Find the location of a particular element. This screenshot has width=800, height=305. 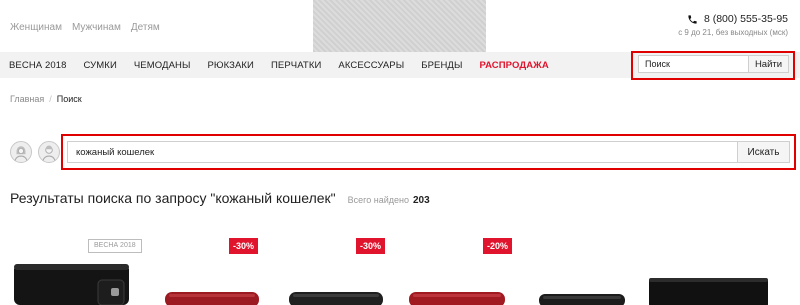

product-image-black-wallet is located at coordinates (72, 282).